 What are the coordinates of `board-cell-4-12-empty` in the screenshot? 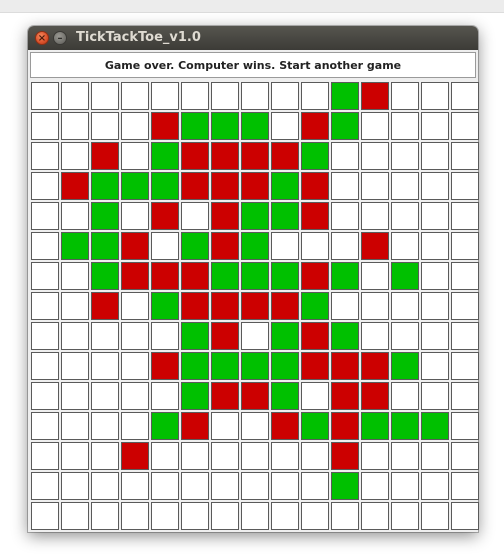 It's located at (405, 216).